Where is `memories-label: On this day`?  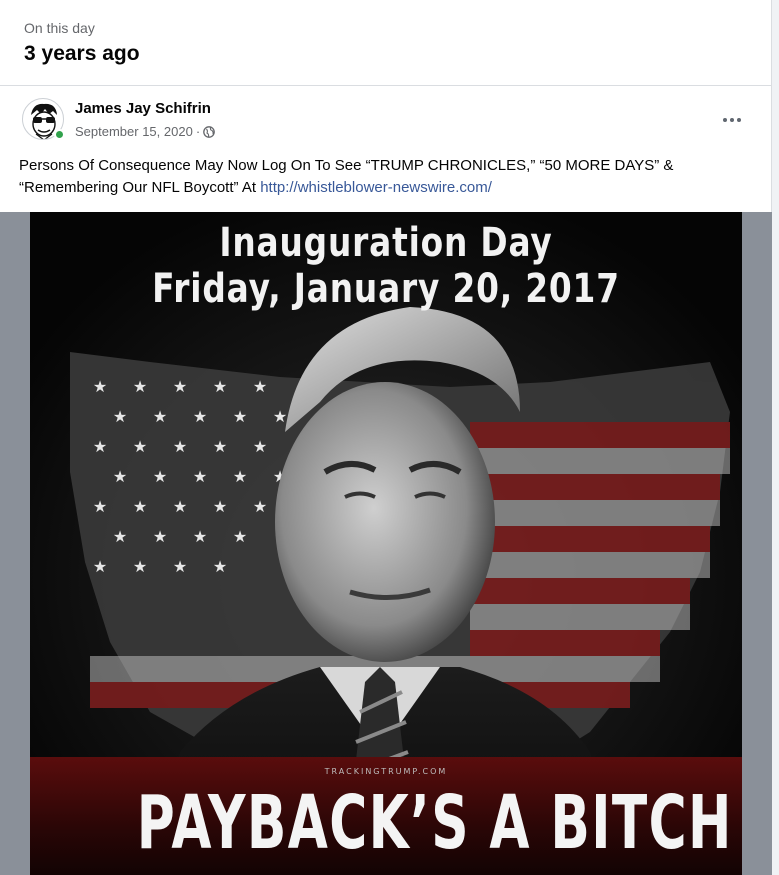 memories-label: On this day is located at coordinates (59, 28).